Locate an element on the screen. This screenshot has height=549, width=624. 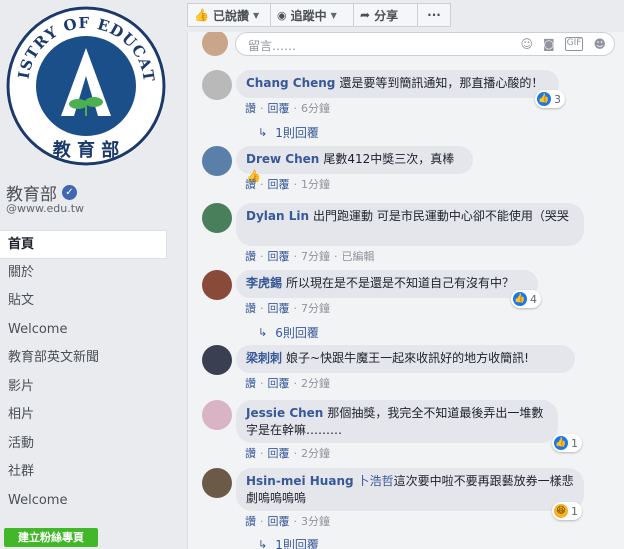
reaction-count: 👍 1 is located at coordinates (567, 443).